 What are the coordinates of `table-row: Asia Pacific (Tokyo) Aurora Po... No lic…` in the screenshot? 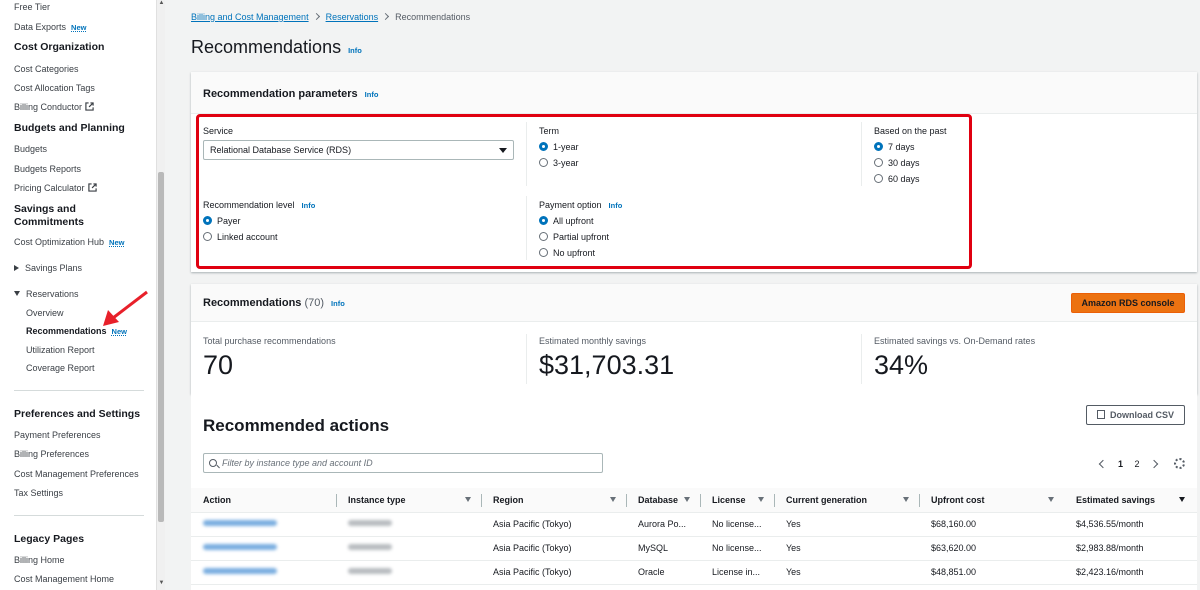 It's located at (694, 524).